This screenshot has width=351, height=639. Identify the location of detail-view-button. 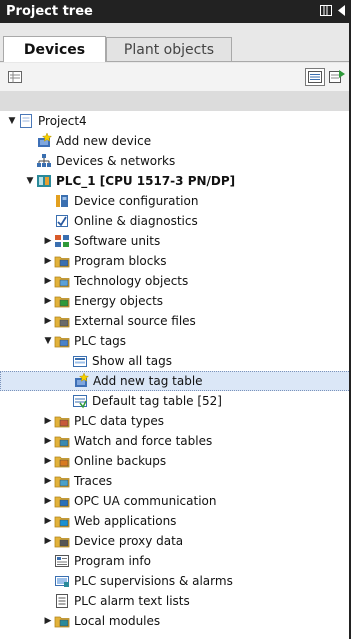
(315, 77).